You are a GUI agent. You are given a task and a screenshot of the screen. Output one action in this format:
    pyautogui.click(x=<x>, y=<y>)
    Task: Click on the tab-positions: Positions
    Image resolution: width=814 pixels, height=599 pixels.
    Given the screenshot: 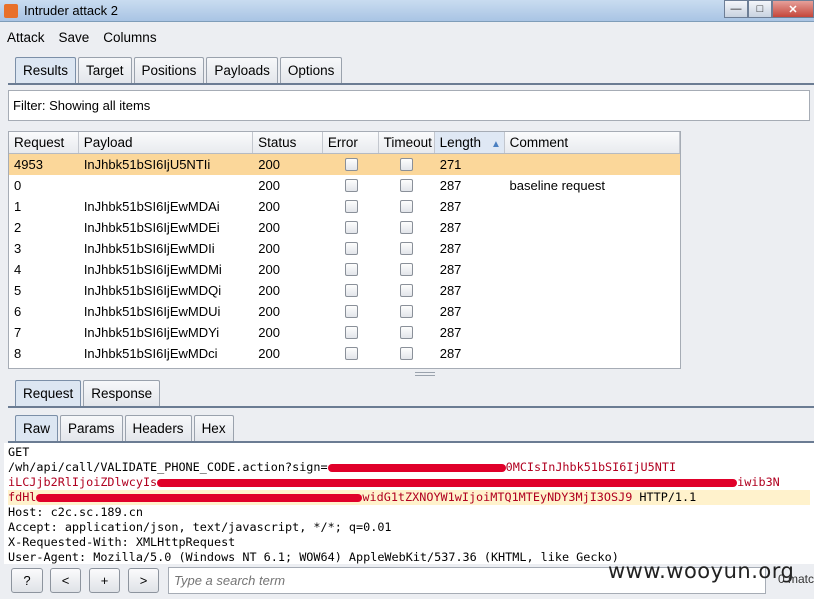 What is the action you would take?
    pyautogui.click(x=169, y=70)
    